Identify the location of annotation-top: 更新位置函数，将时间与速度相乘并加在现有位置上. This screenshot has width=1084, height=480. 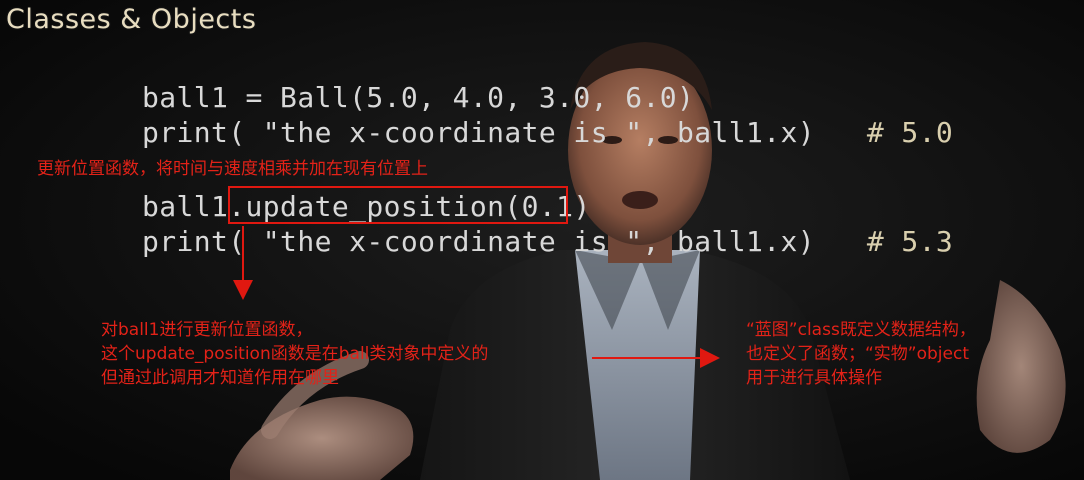
(232, 169).